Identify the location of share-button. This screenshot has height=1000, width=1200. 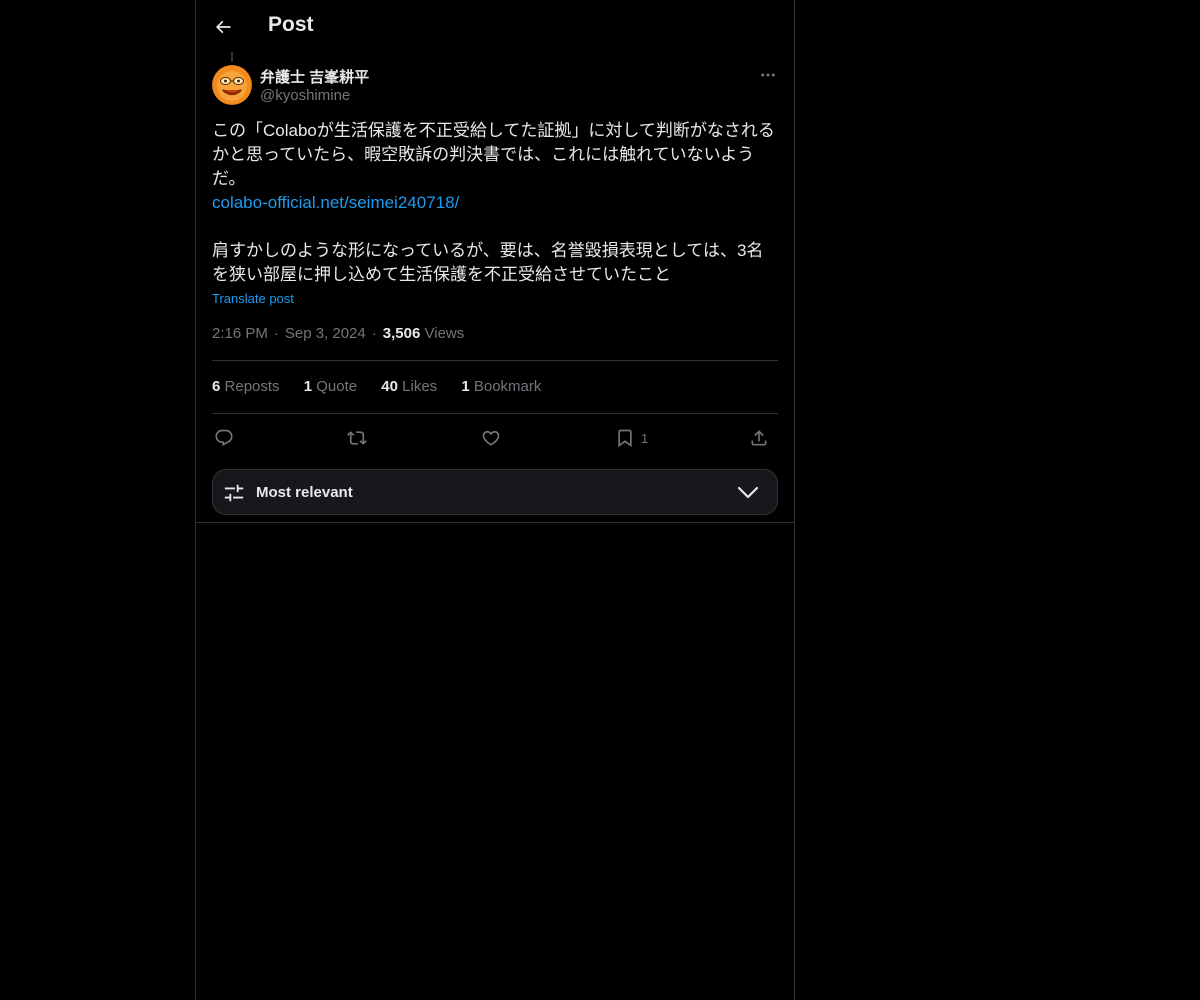
(759, 438).